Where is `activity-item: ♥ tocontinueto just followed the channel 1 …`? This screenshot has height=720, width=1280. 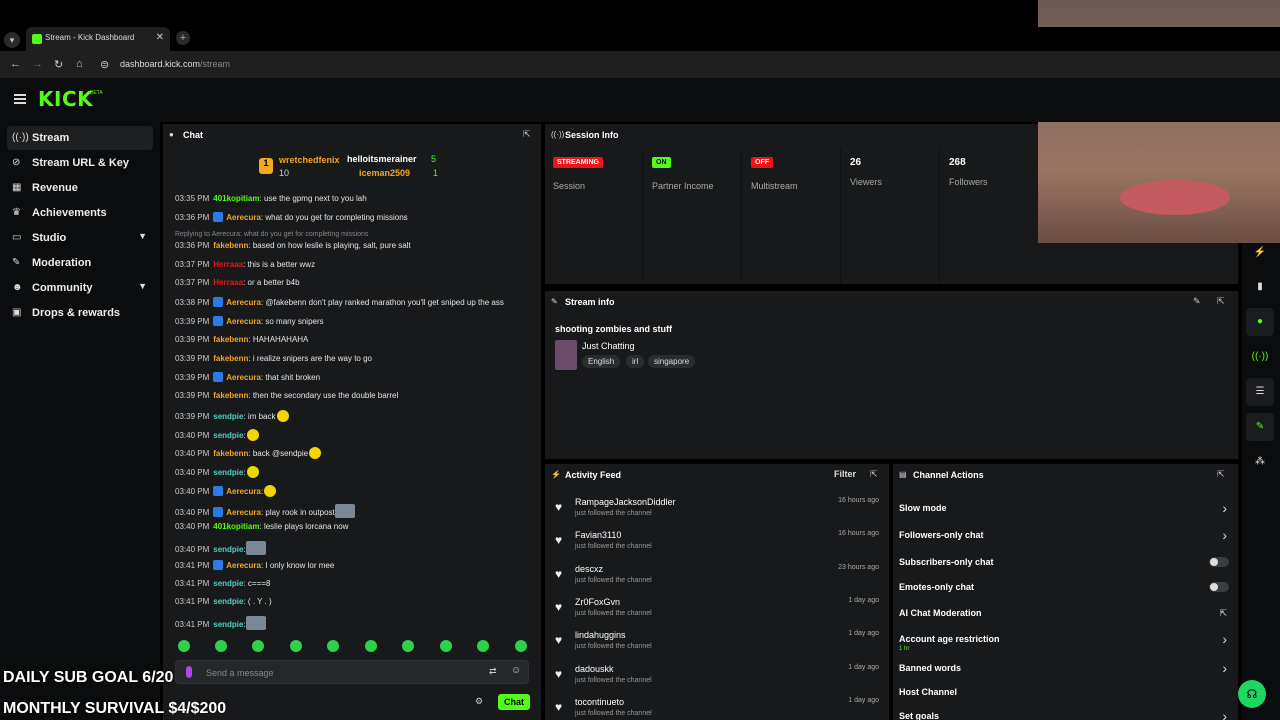
activity-item: ♥ tocontinueto just followed the channel 1 … is located at coordinates (720, 708).